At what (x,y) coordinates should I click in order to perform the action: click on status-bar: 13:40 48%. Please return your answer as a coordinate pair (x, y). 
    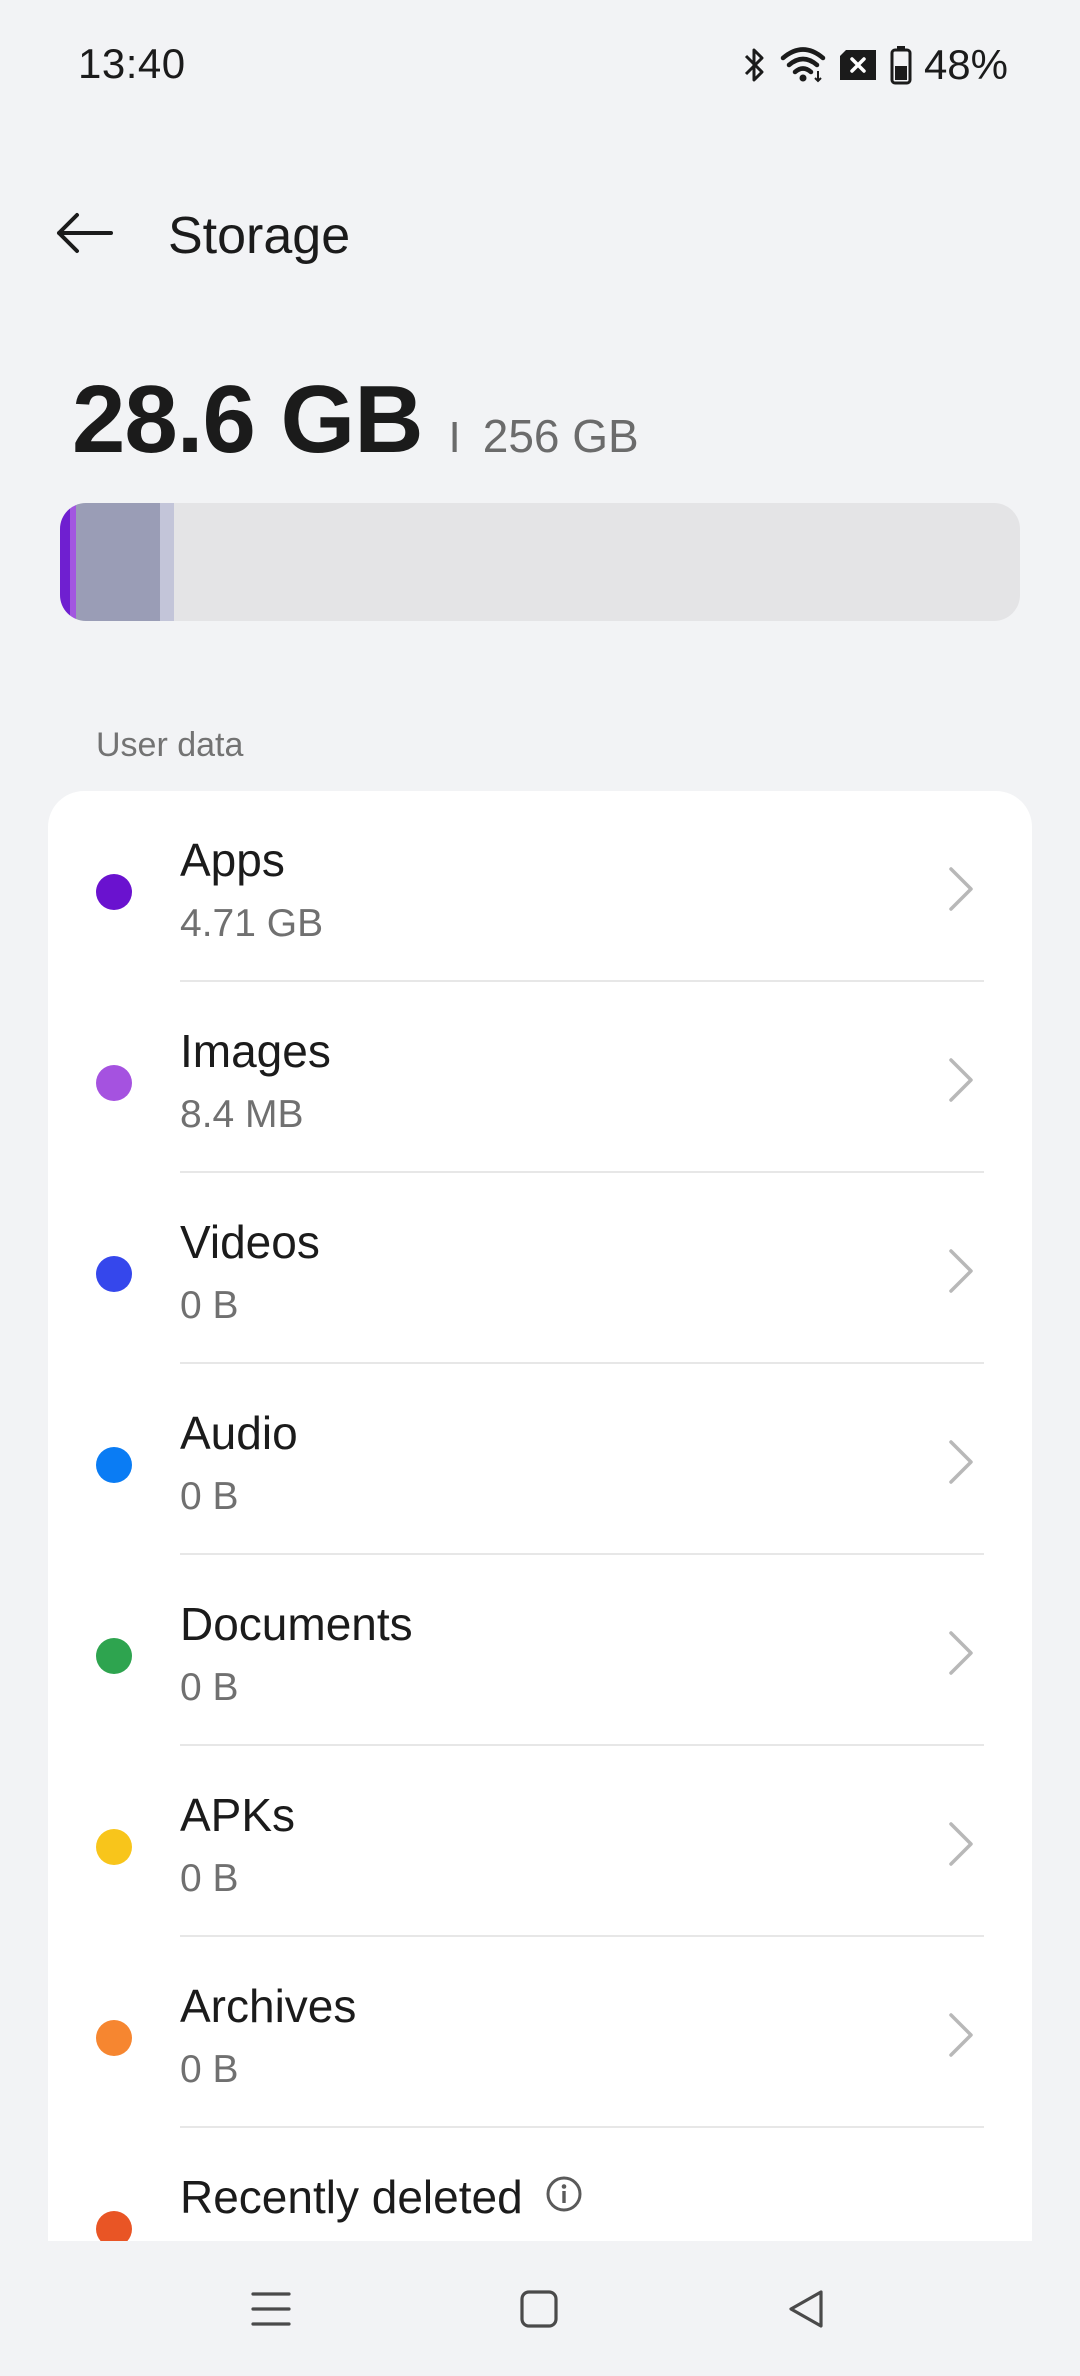
    Looking at the image, I should click on (540, 65).